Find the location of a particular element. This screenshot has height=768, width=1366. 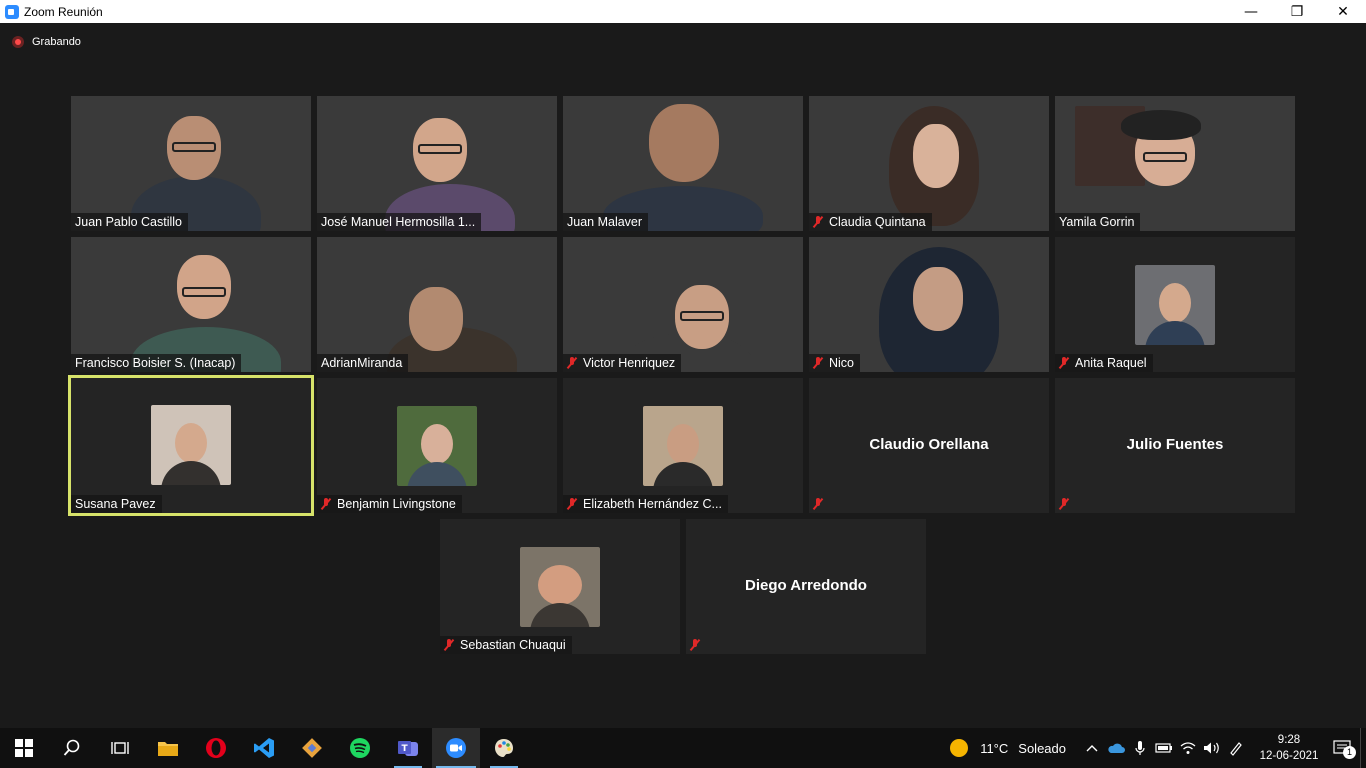

paint-icon is located at coordinates (504, 748).